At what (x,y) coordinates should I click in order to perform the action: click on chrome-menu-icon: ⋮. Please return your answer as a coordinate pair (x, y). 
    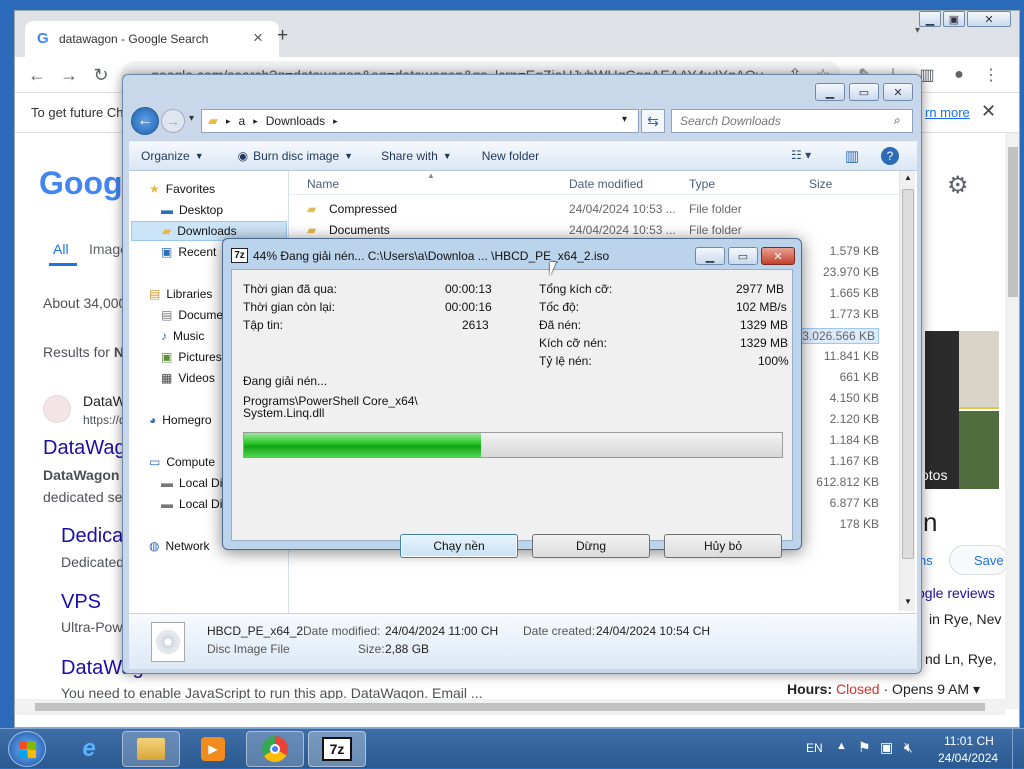
    Looking at the image, I should click on (991, 75).